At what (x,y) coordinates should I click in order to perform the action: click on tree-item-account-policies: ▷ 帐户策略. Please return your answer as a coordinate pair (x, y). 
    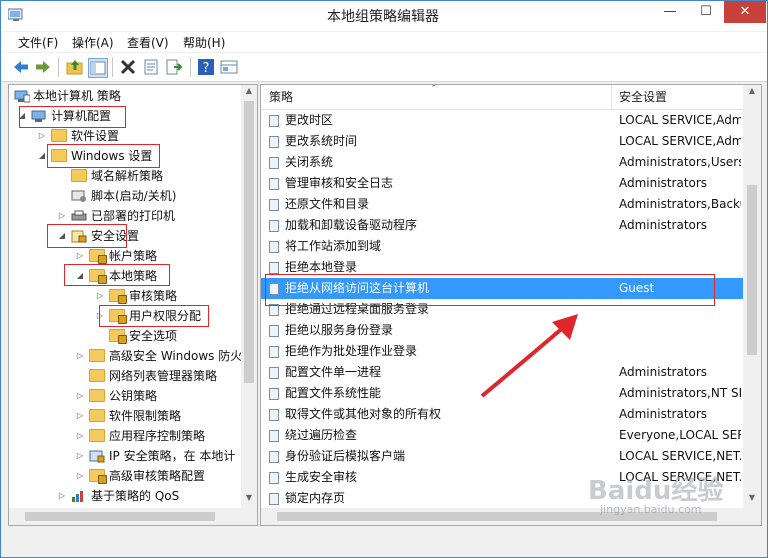
    Looking at the image, I should click on (125, 256).